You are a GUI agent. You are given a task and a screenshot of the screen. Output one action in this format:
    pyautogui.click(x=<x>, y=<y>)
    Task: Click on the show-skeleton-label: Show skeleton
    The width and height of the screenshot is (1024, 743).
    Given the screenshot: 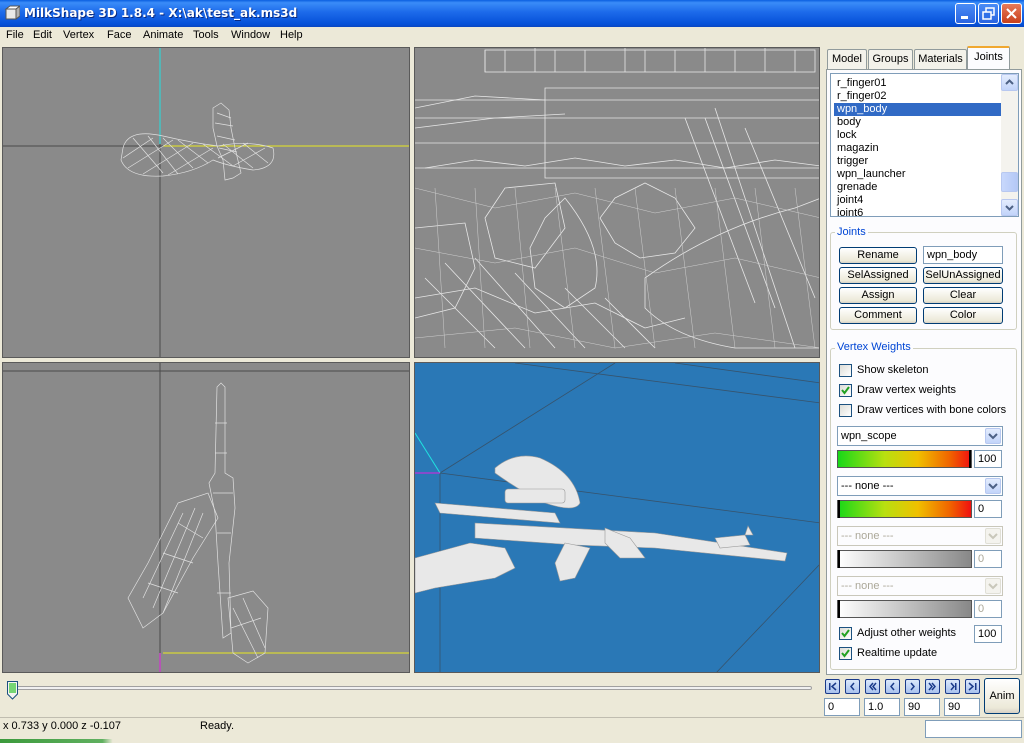 What is the action you would take?
    pyautogui.click(x=893, y=370)
    